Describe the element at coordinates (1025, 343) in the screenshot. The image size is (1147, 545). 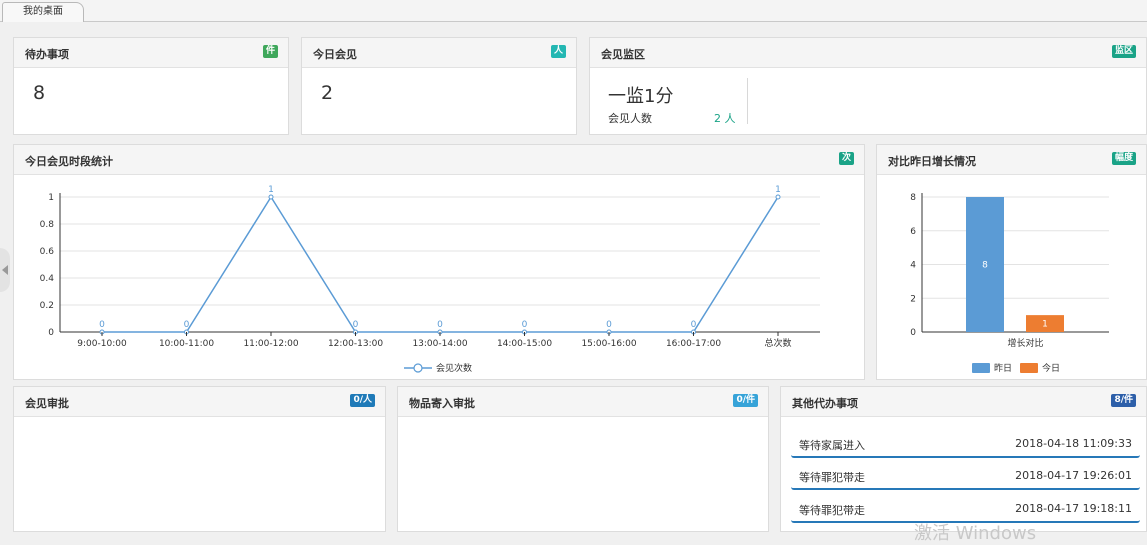
I see `x-tick-label: 增长对比` at that location.